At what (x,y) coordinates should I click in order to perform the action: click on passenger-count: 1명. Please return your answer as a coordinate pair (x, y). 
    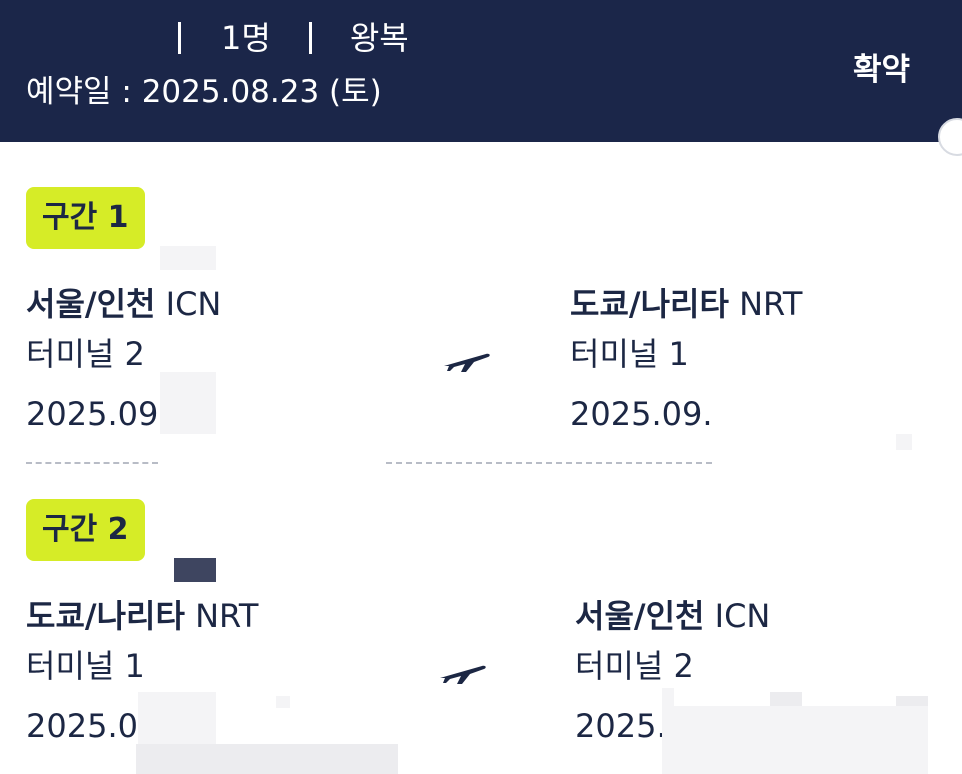
    Looking at the image, I should click on (246, 38).